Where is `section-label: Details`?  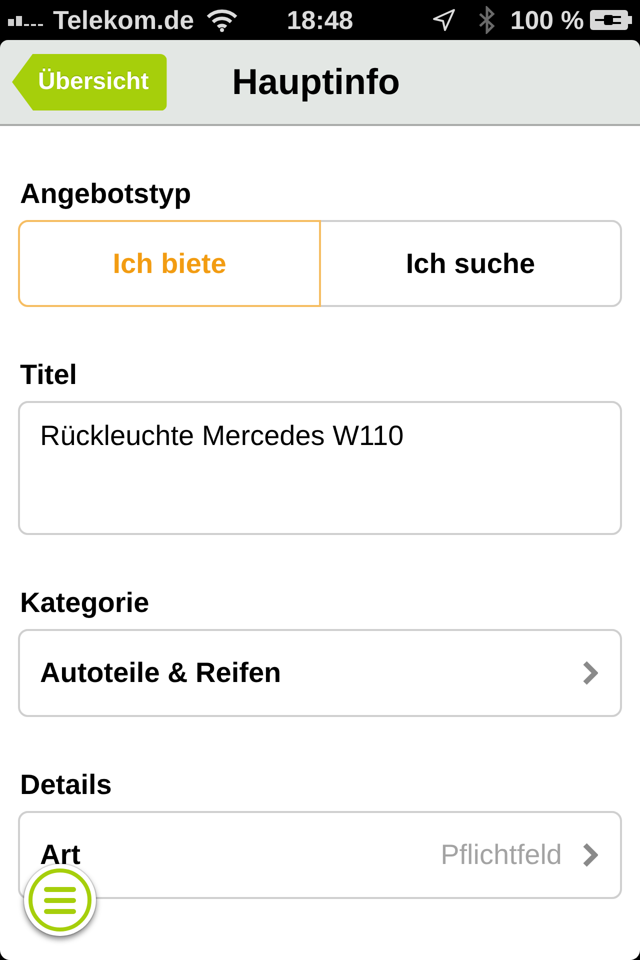 section-label: Details is located at coordinates (66, 785).